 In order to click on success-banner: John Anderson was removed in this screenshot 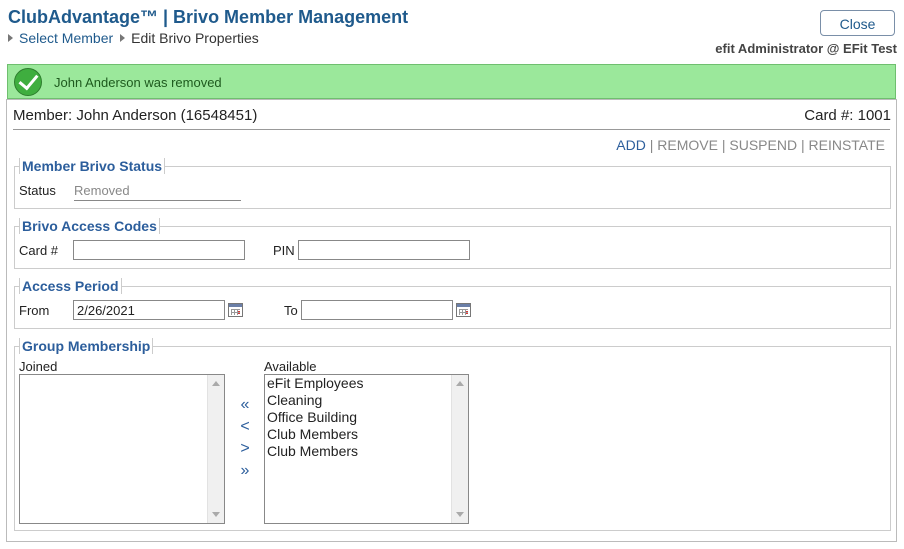, I will do `click(451, 81)`.